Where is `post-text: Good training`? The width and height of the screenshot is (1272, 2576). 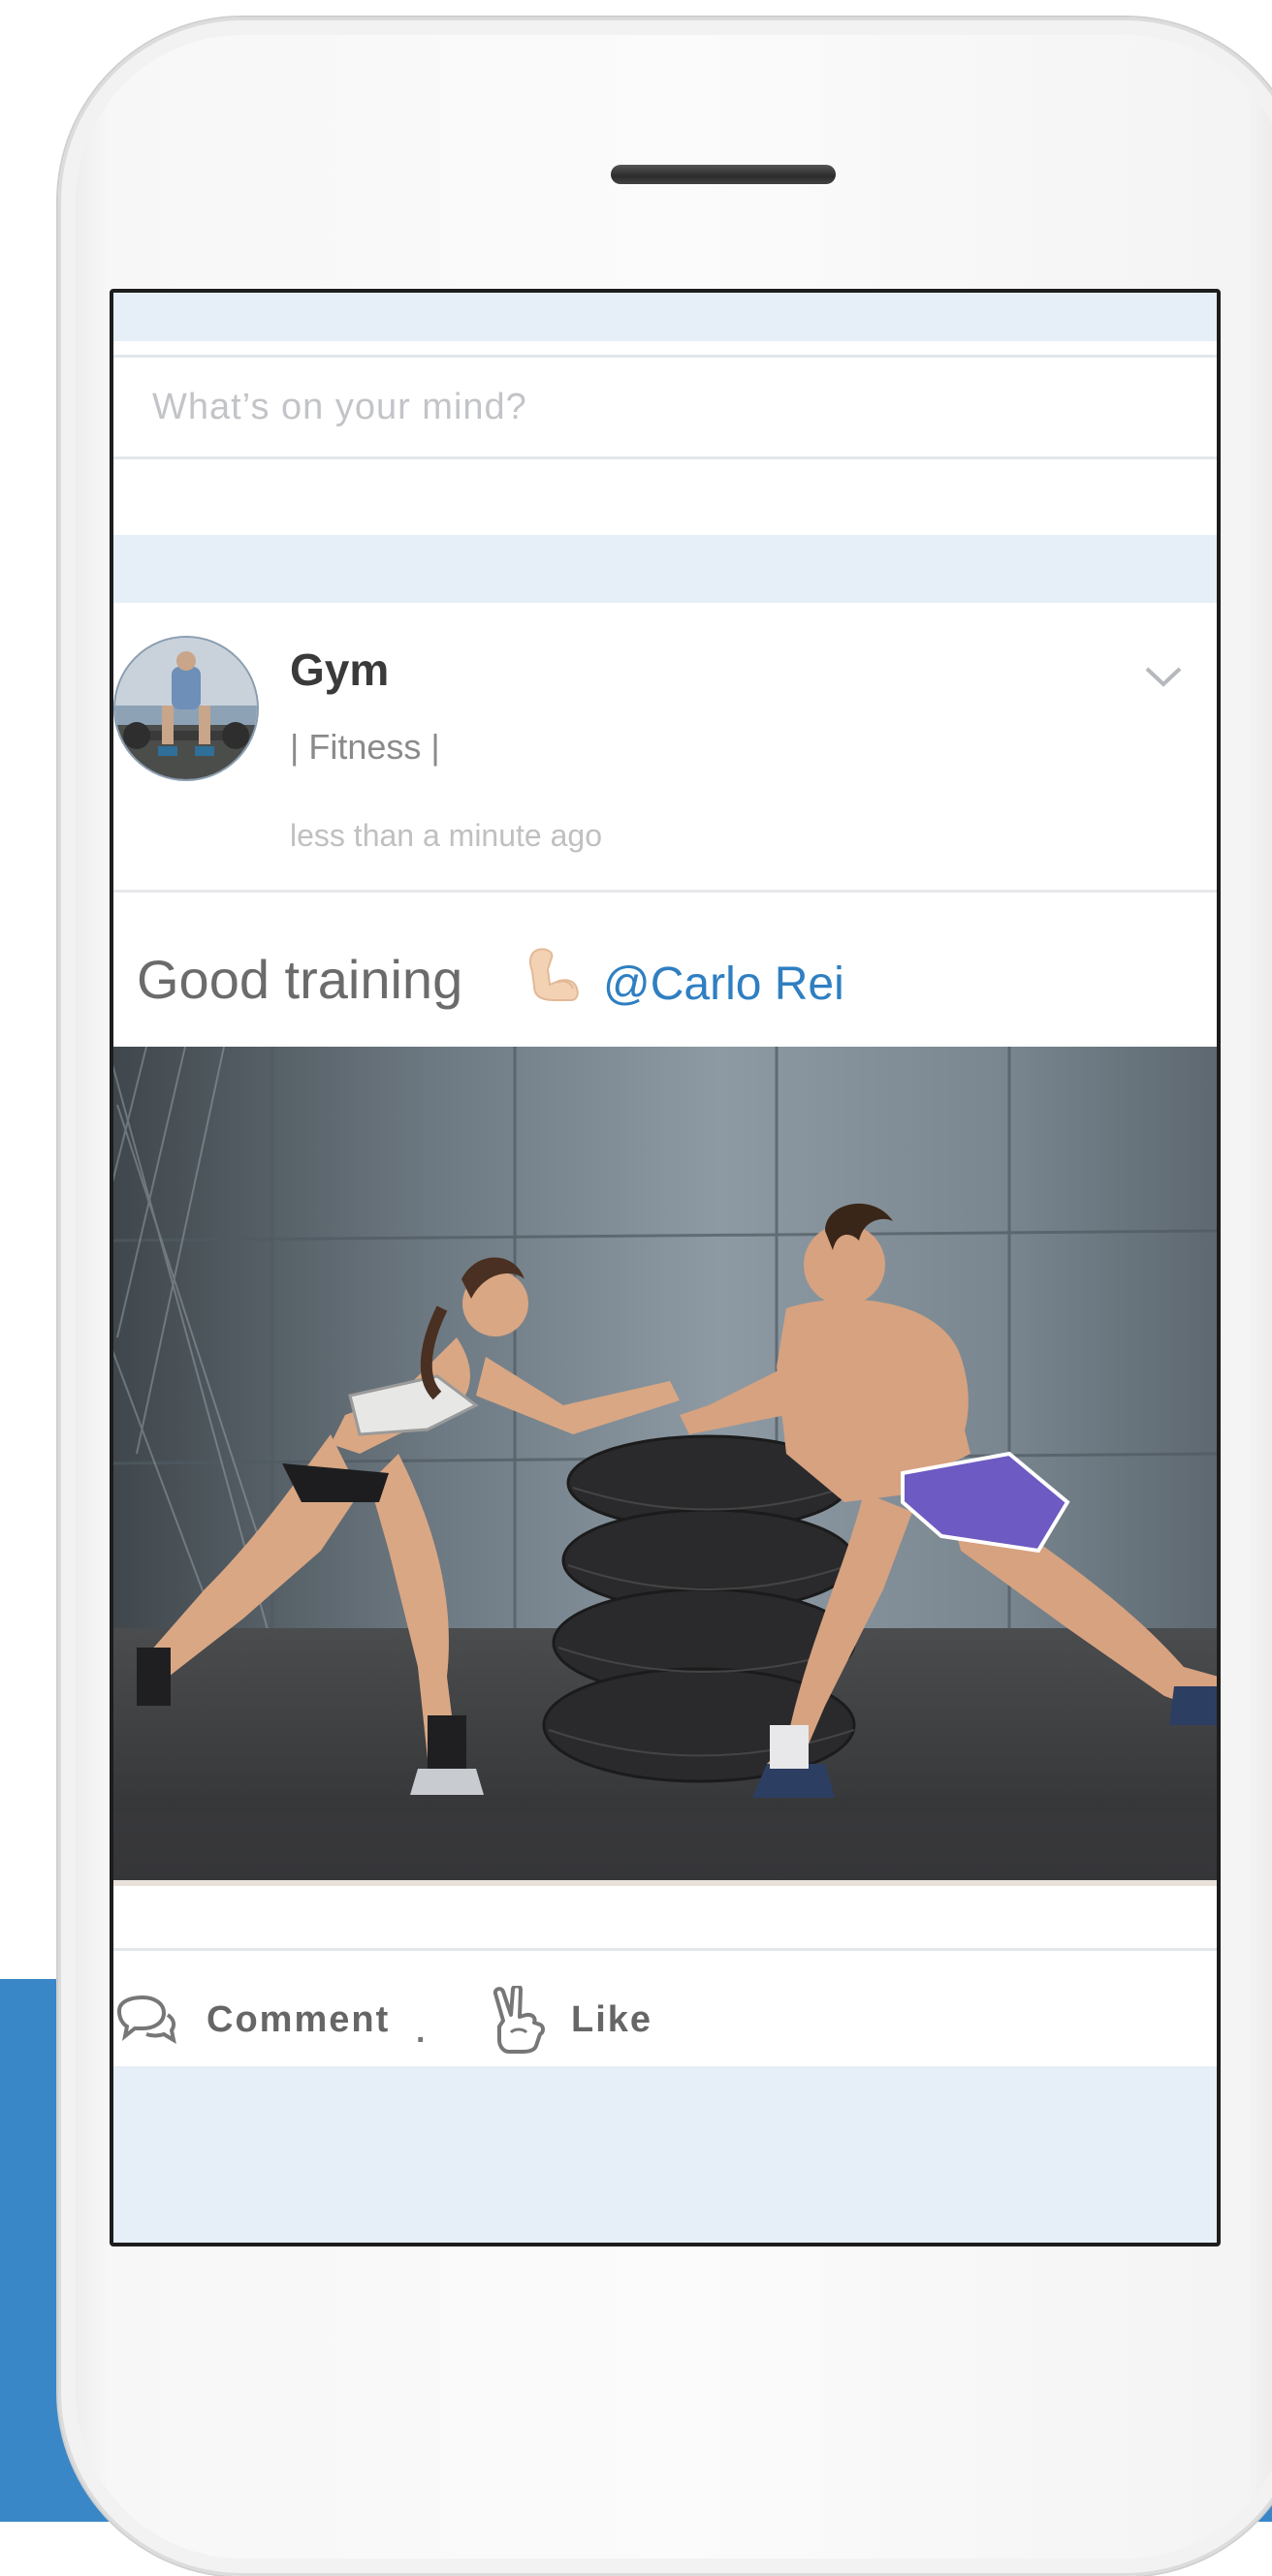 post-text: Good training is located at coordinates (300, 979).